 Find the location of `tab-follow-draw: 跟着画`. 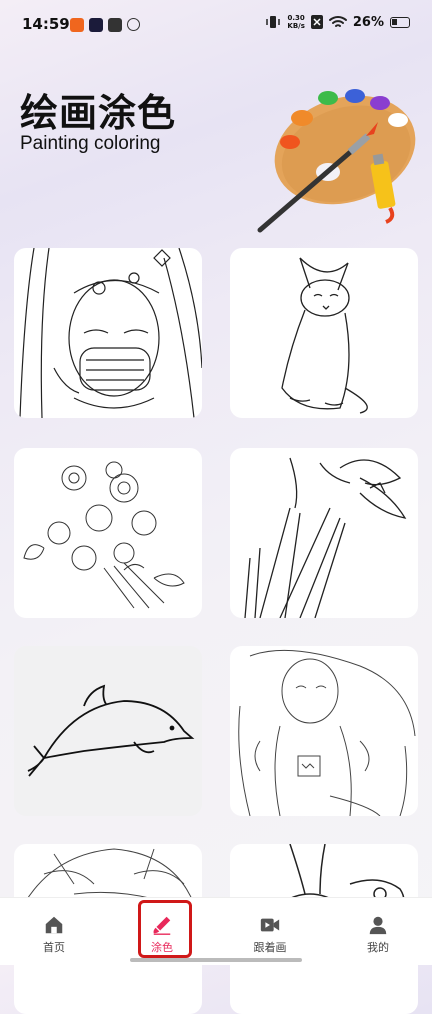

tab-follow-draw: 跟着画 is located at coordinates (270, 931).